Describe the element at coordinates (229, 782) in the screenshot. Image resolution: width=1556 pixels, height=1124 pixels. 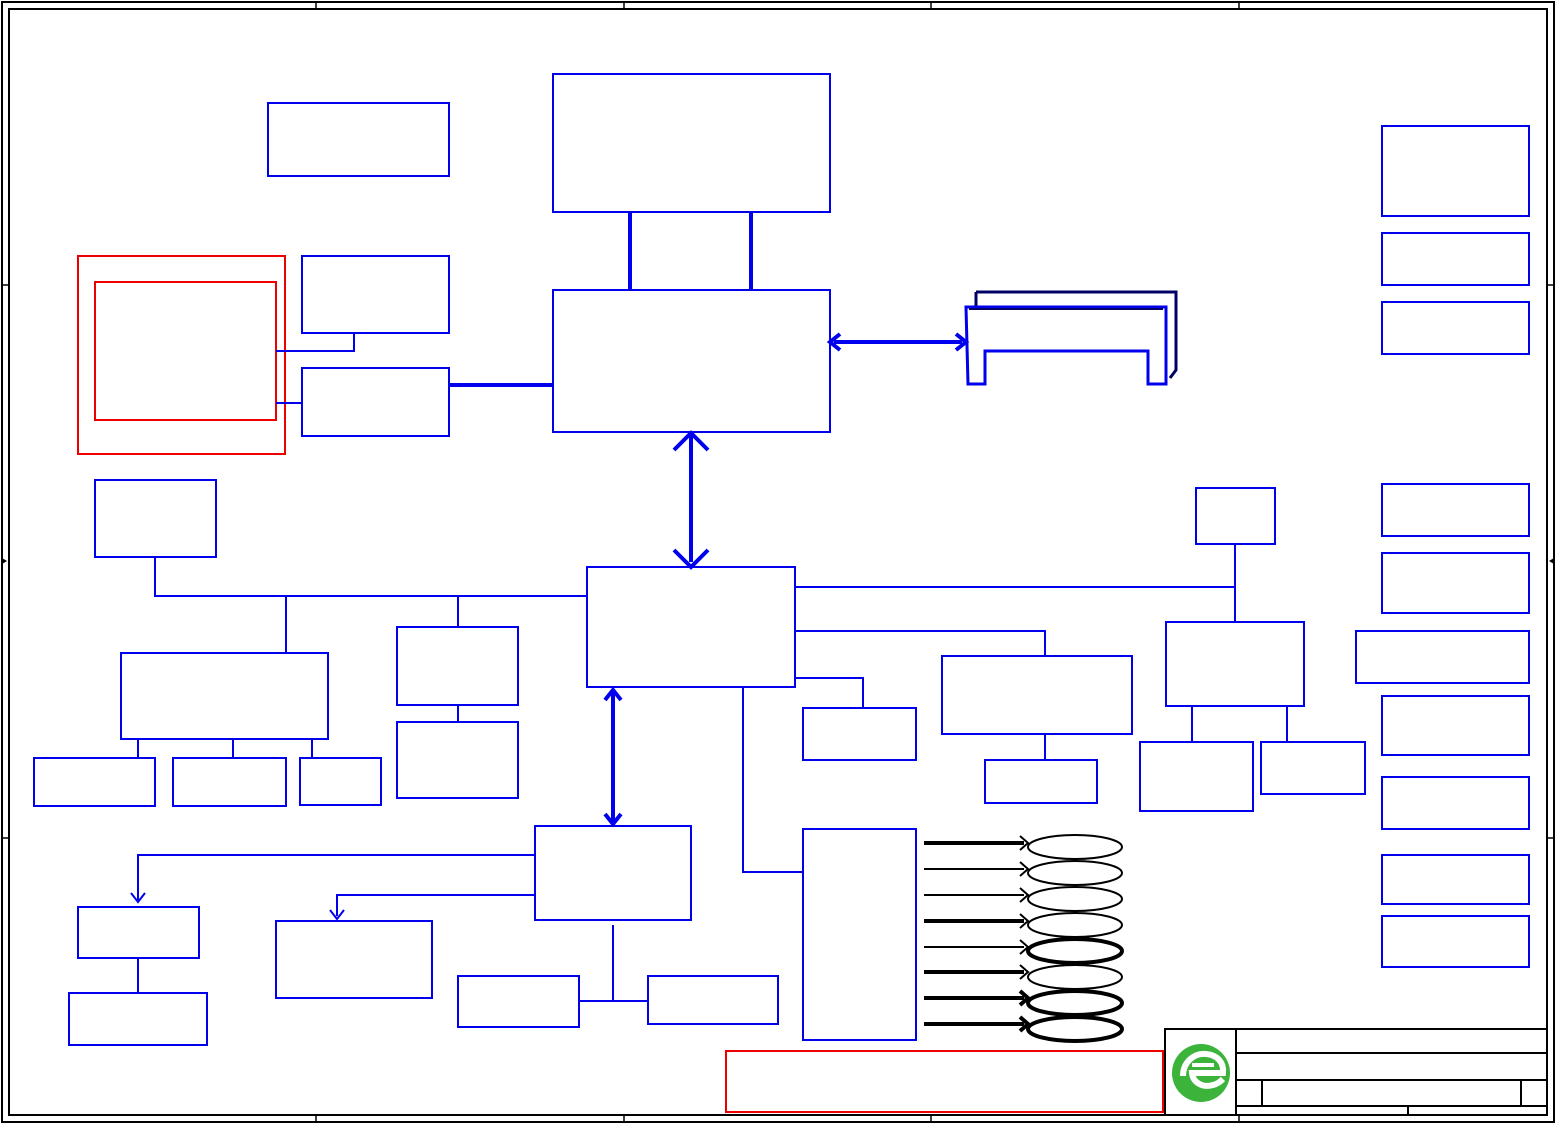
I see `block-leaf-b` at that location.